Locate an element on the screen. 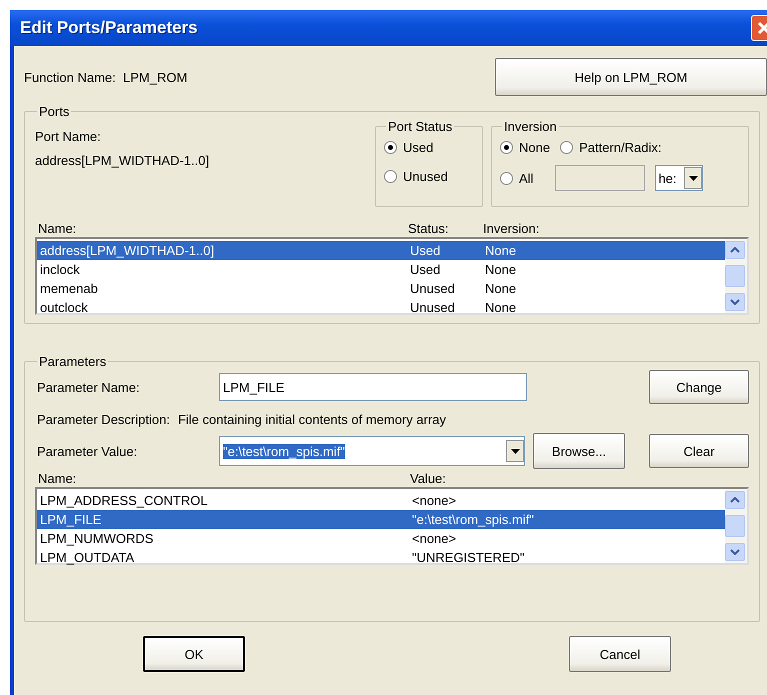 This screenshot has width=767, height=695. port-name-label: Port Name: is located at coordinates (68, 136).